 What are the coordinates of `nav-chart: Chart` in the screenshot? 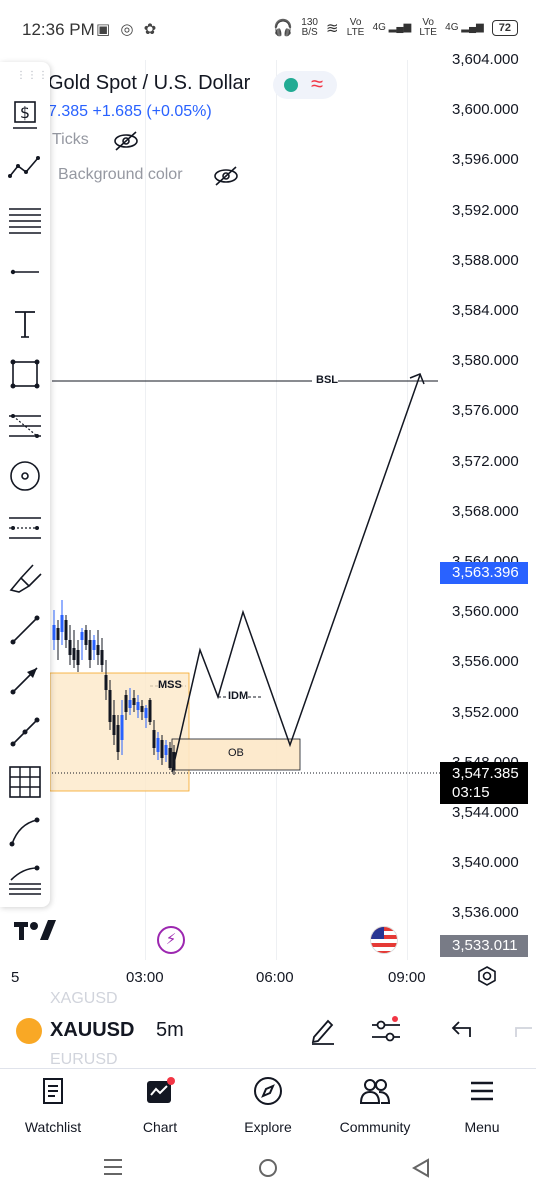 It's located at (160, 1105).